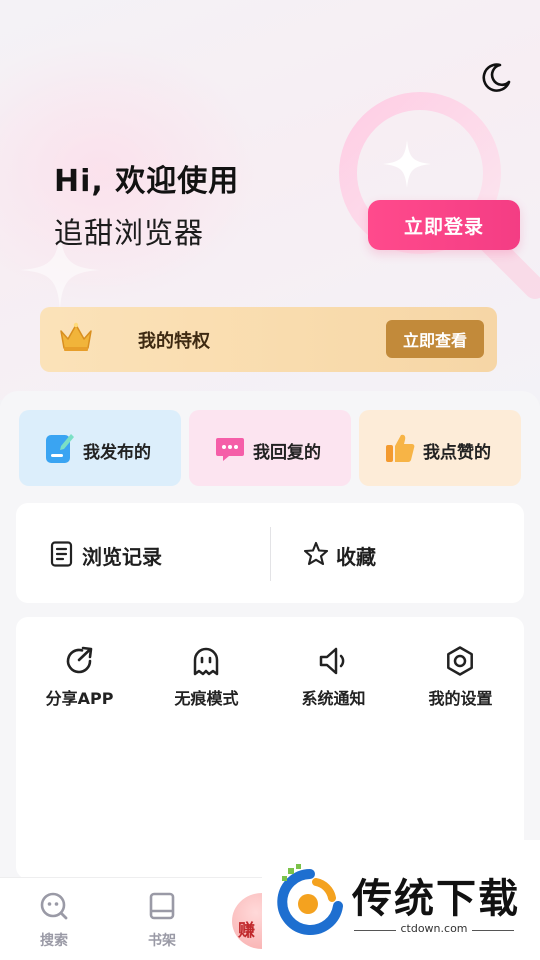  Describe the element at coordinates (129, 233) in the screenshot. I see `app-name: 追甜浏览器` at that location.